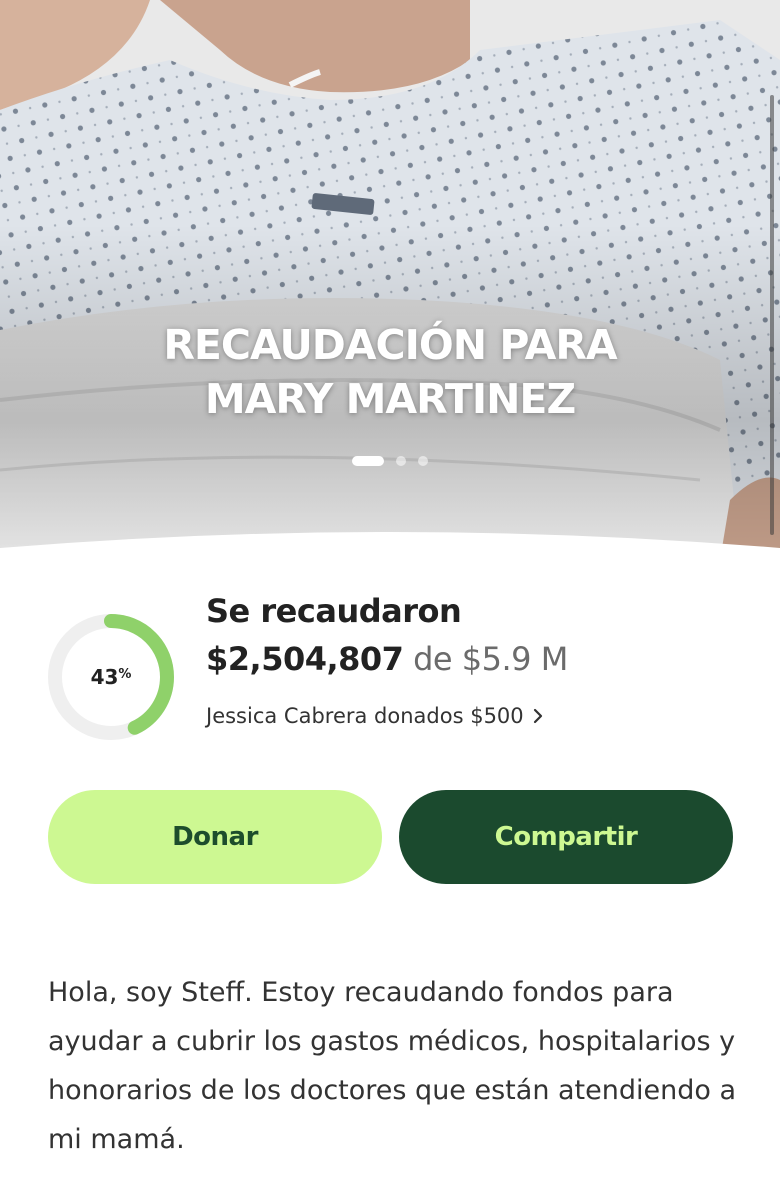  Describe the element at coordinates (390, 345) in the screenshot. I see `campaign-title-line1: RECAUDACIÓN PARA` at that location.